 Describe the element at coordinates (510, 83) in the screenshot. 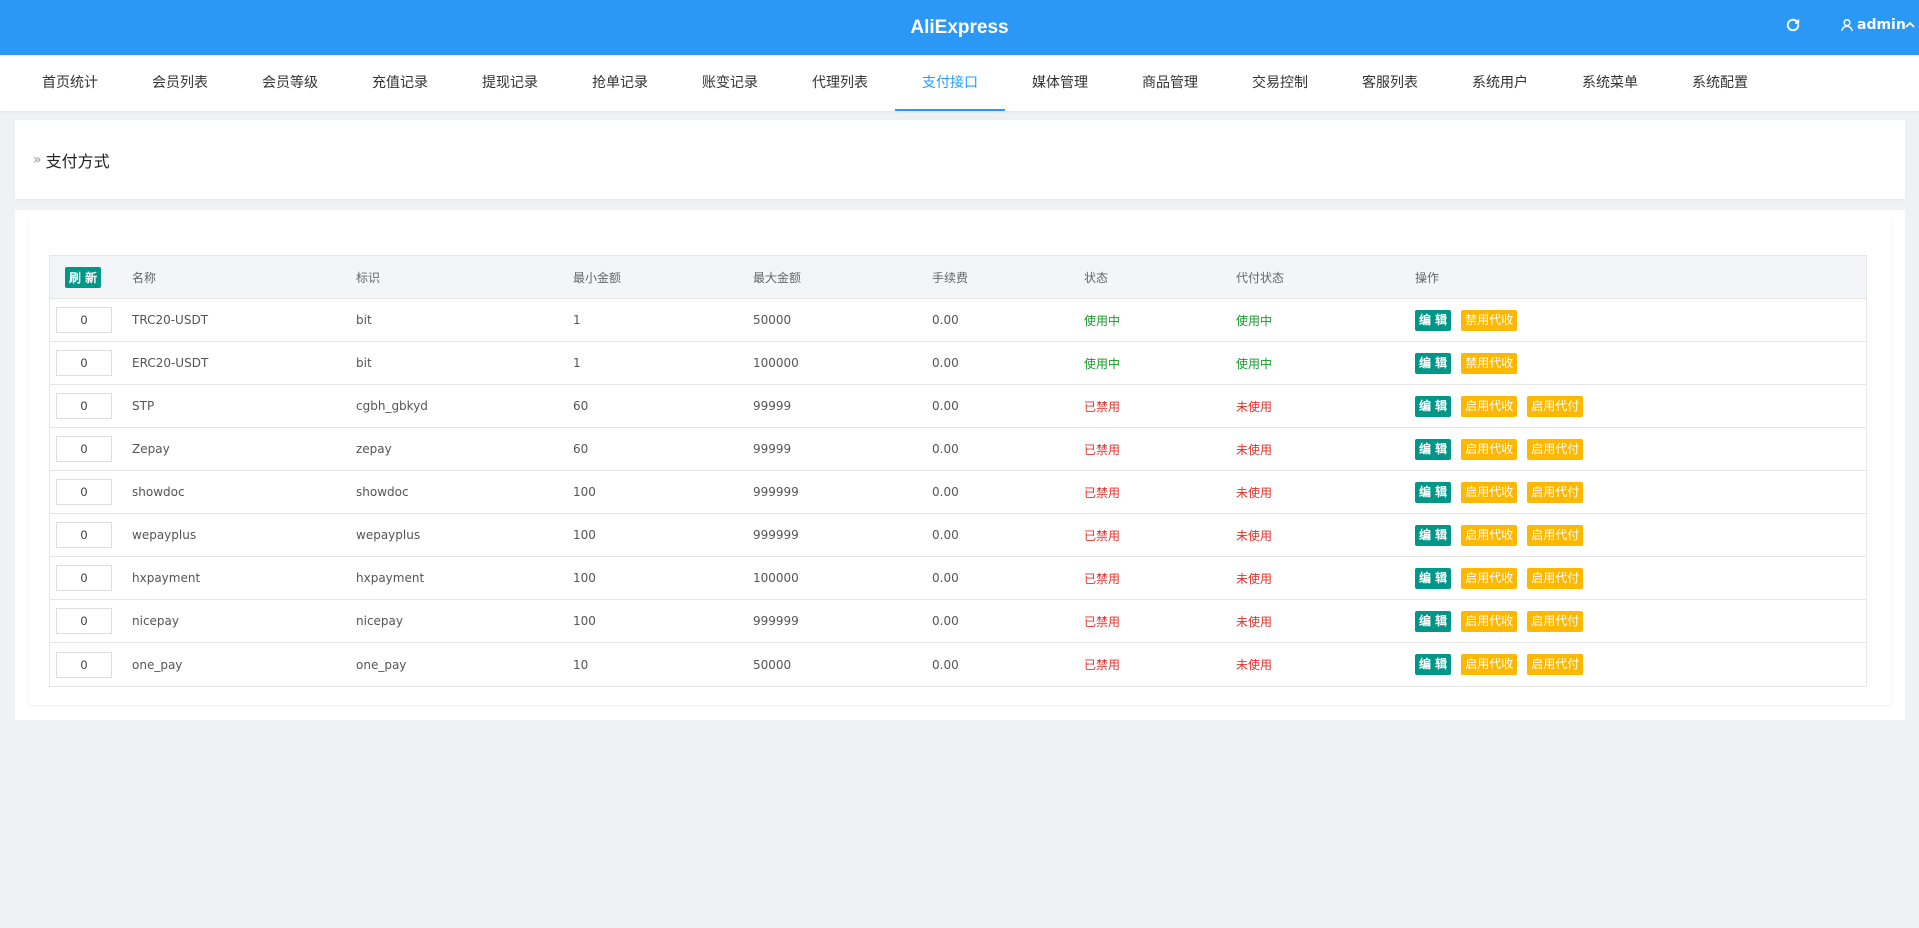

I see `nav-item: 提现记录` at that location.